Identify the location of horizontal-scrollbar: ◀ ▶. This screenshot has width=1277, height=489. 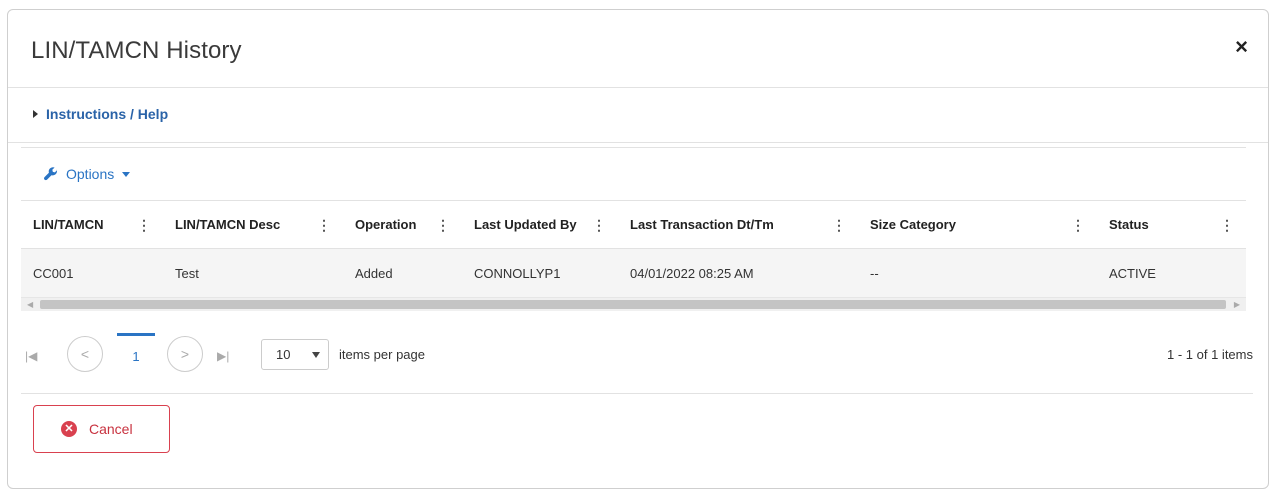
(633, 304).